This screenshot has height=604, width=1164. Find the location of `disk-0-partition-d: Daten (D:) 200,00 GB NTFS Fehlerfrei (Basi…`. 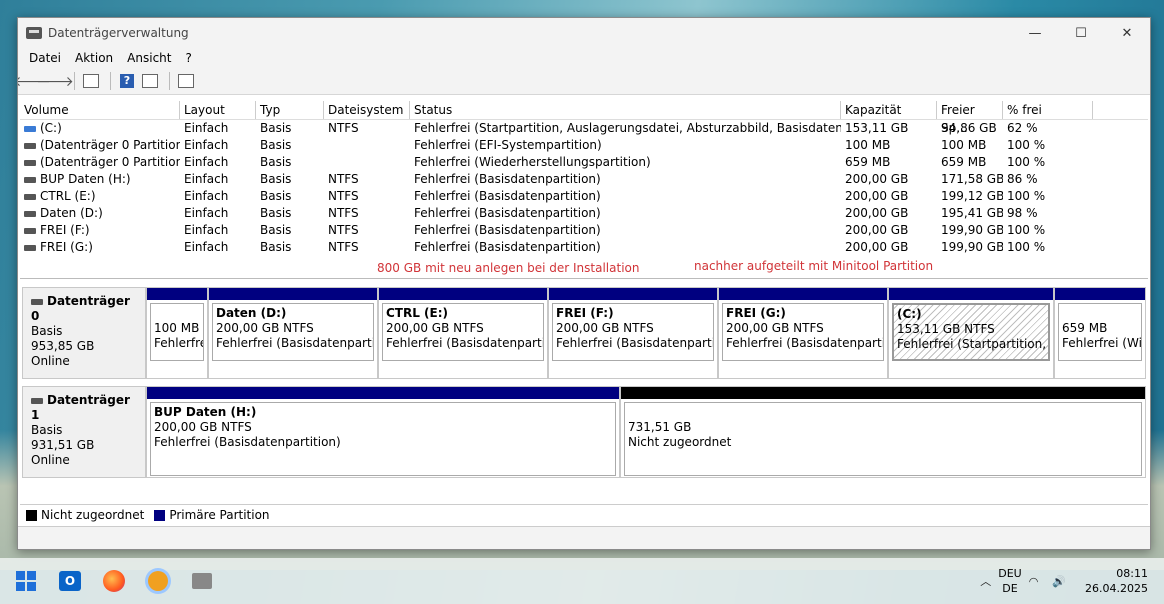

disk-0-partition-d: Daten (D:) 200,00 GB NTFS Fehlerfrei (Basi… is located at coordinates (293, 333).